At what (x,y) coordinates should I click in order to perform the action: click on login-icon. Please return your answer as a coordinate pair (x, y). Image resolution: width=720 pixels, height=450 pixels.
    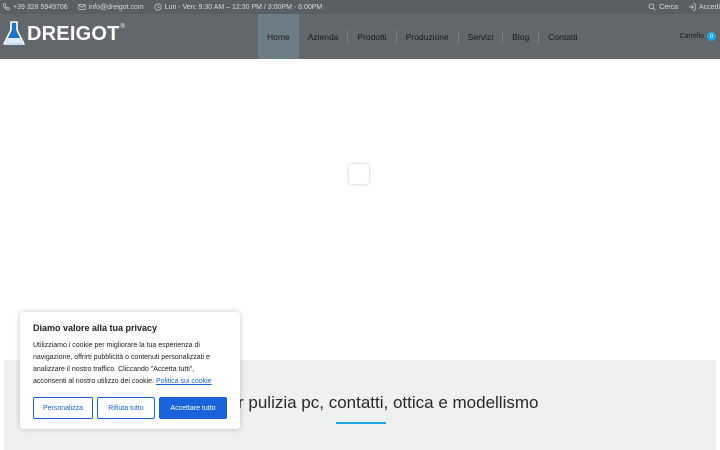
    Looking at the image, I should click on (692, 7).